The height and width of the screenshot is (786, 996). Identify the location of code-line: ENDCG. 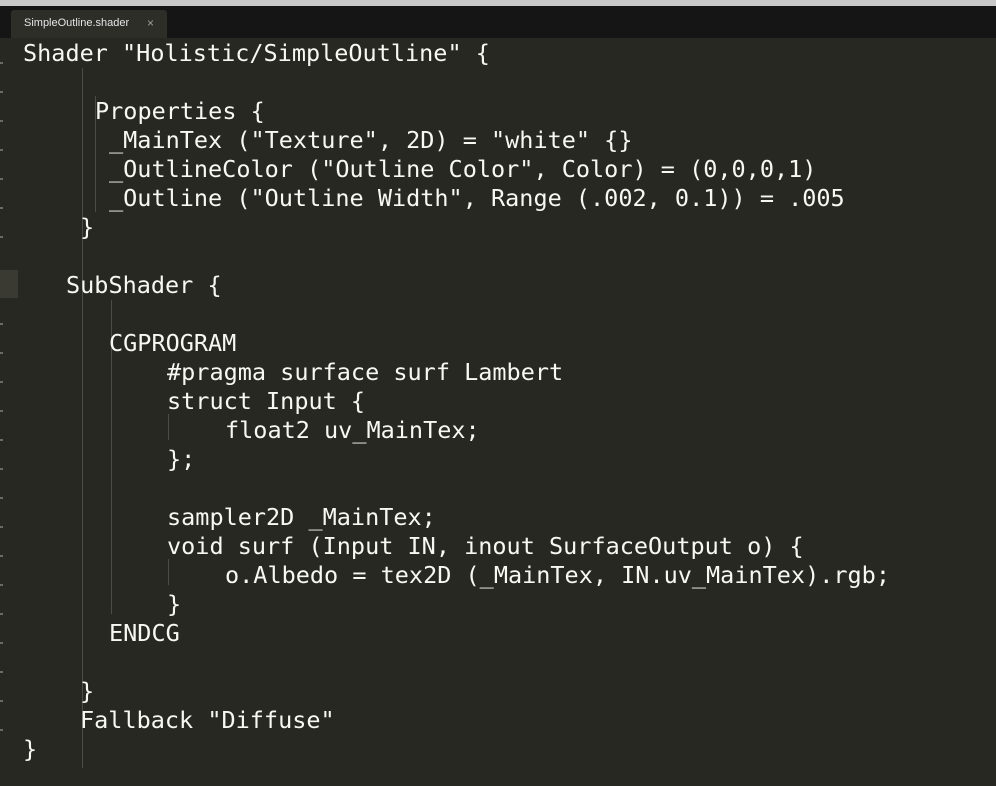
(144, 633).